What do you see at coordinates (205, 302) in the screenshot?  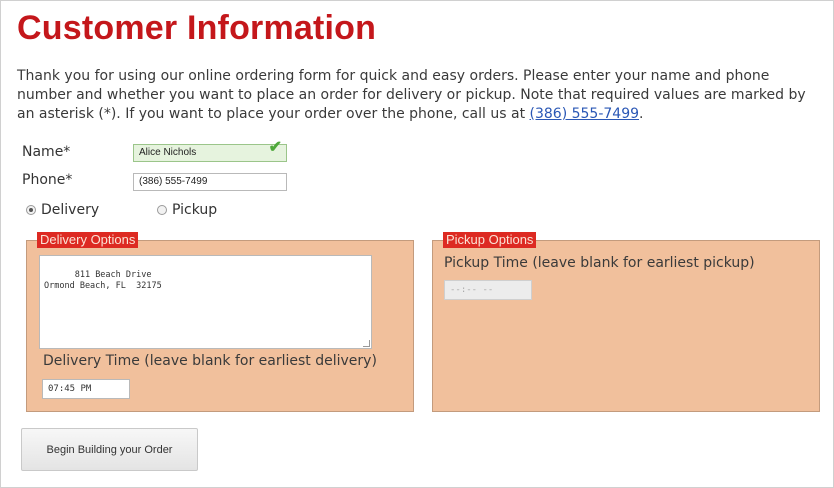 I see `delivery-address-textarea: 811 Beach Drive Ormond Beach, FL 32175` at bounding box center [205, 302].